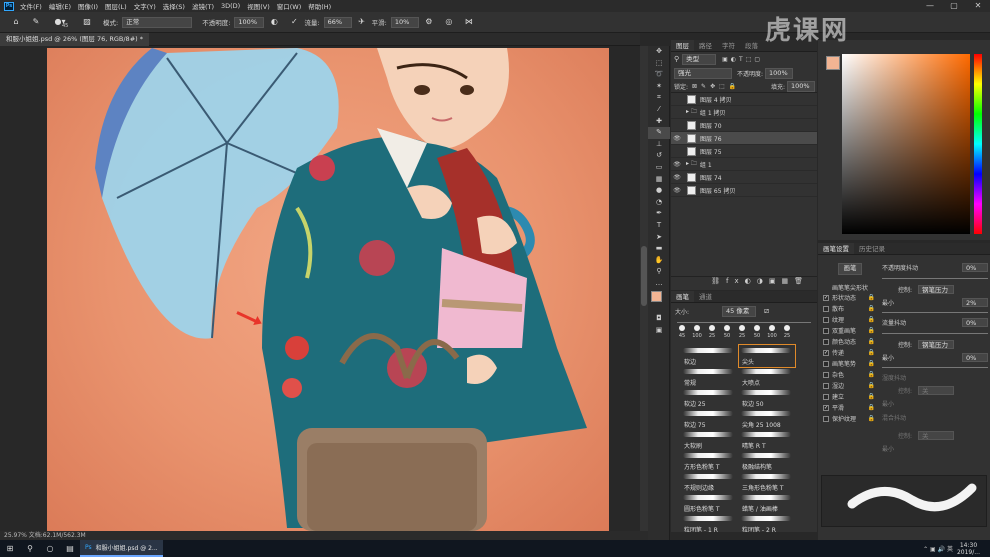 The height and width of the screenshot is (557, 990). What do you see at coordinates (975, 357) in the screenshot?
I see `minimum2-field: 0%` at bounding box center [975, 357].